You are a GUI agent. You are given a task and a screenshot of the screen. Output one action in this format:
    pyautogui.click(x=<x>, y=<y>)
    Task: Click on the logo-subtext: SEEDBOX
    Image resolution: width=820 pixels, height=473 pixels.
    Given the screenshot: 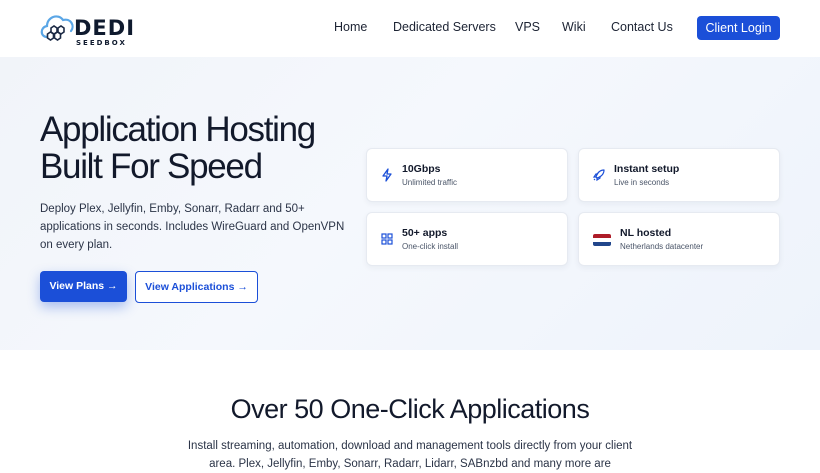 What is the action you would take?
    pyautogui.click(x=101, y=43)
    